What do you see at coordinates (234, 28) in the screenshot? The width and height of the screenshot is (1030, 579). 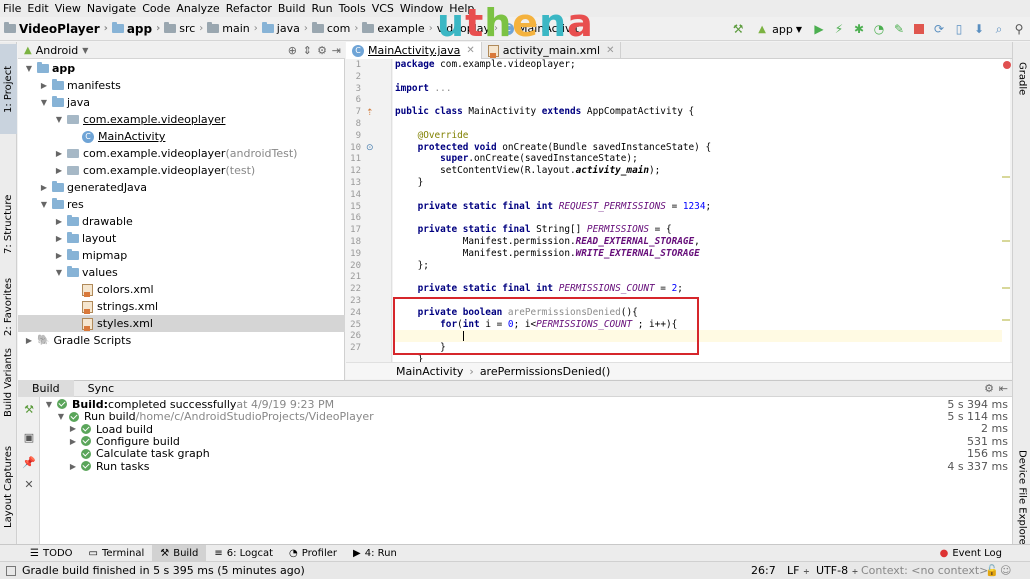 I see `breadcrumb-main: main ›` at bounding box center [234, 28].